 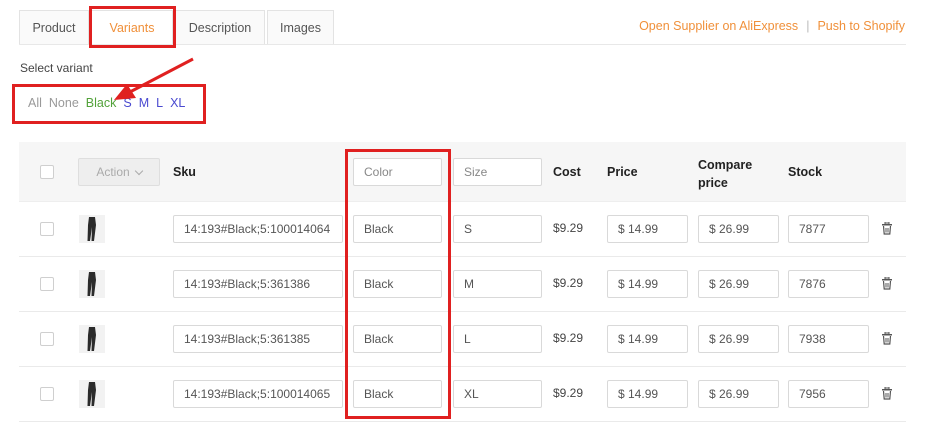 I want to click on tab-images-label: Images, so click(x=300, y=28).